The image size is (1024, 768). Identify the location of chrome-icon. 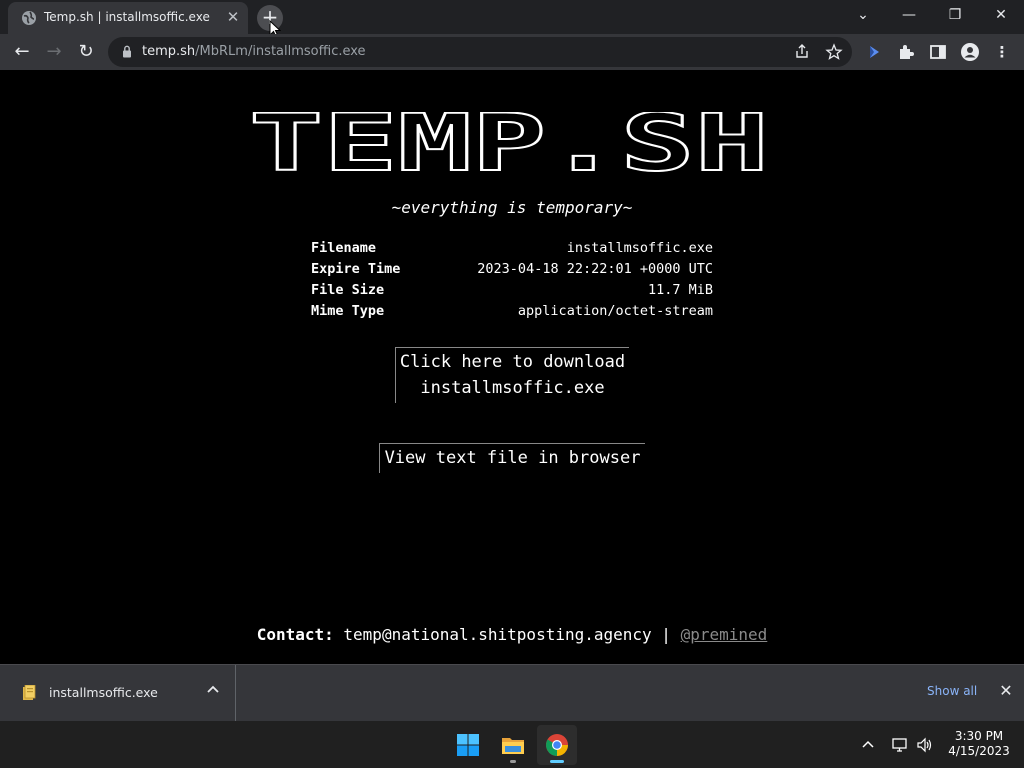
(557, 745).